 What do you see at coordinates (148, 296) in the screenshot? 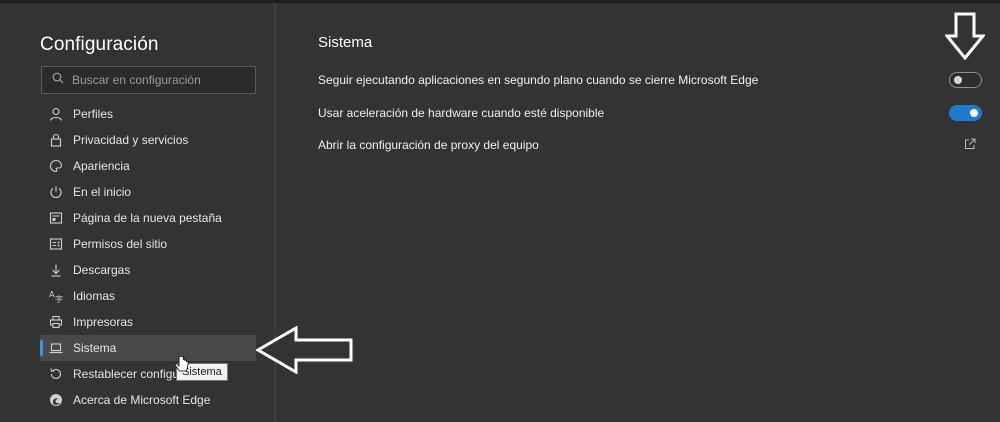
I see `sidebar-item-idiomas: A字 Idiomas` at bounding box center [148, 296].